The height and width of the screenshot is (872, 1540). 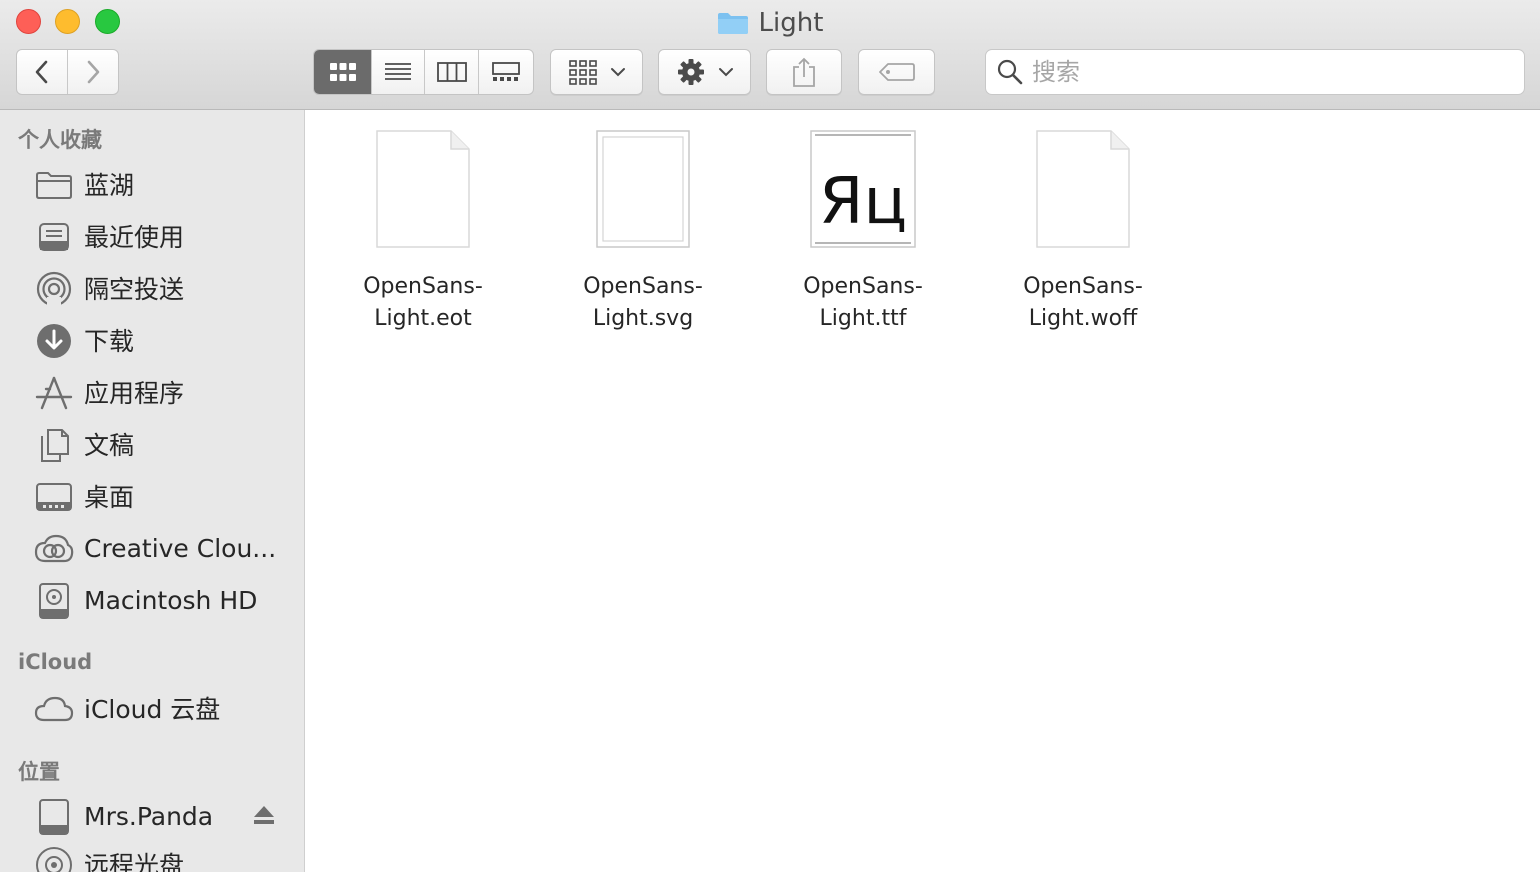 What do you see at coordinates (54, 497) in the screenshot?
I see `desktop-icon` at bounding box center [54, 497].